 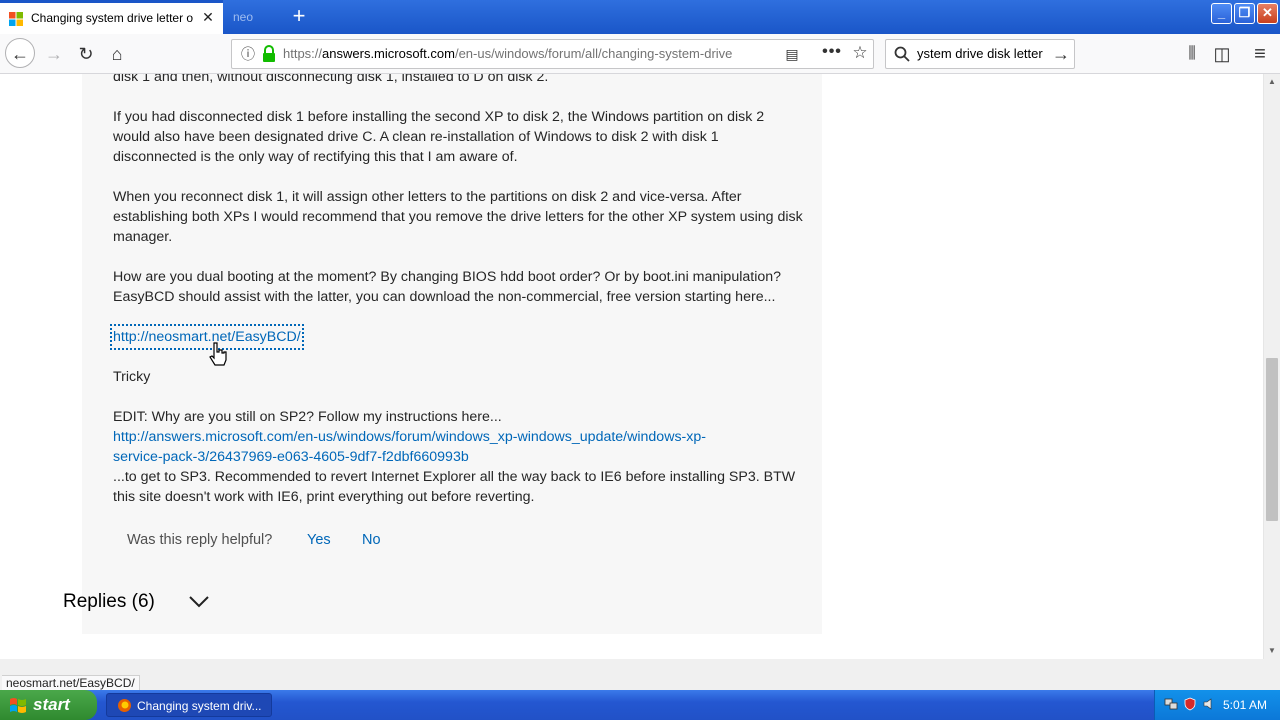 I want to click on start-label: start, so click(x=51, y=704).